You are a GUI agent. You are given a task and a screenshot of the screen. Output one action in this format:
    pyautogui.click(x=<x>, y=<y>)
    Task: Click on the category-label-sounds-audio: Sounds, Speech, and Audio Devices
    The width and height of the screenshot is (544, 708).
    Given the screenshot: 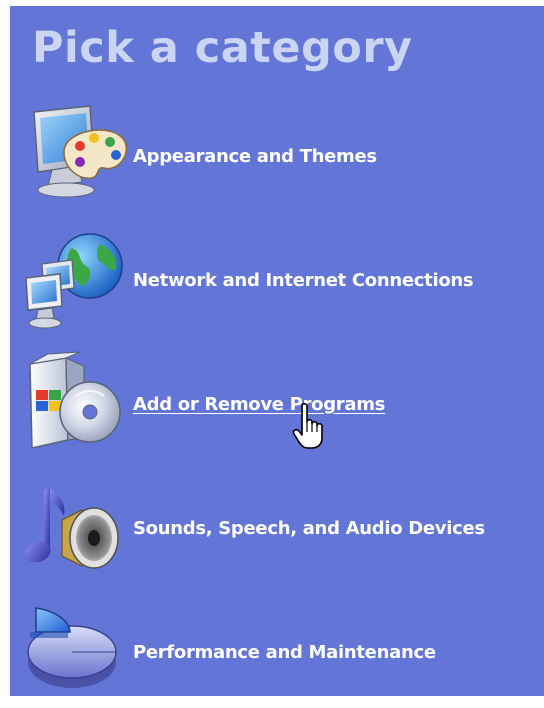 What is the action you would take?
    pyautogui.click(x=309, y=528)
    